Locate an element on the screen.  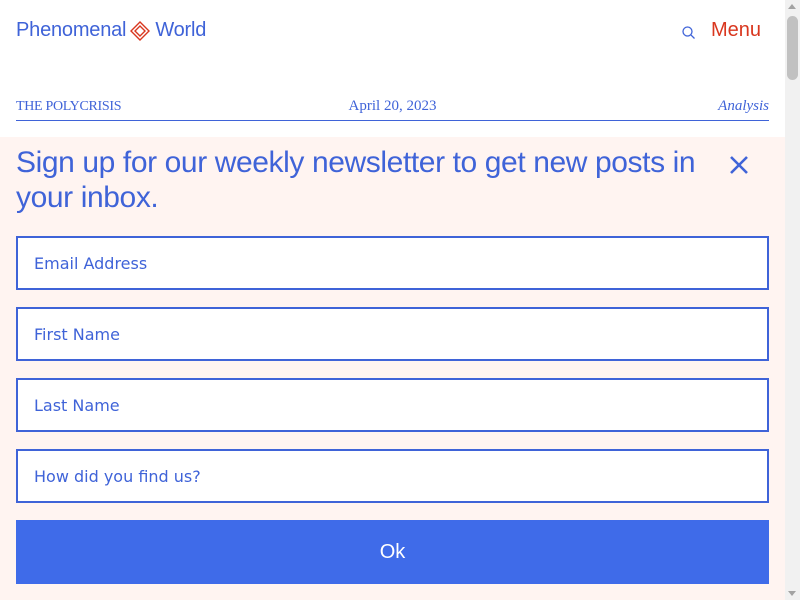
scrollbar-thumb is located at coordinates (792, 48).